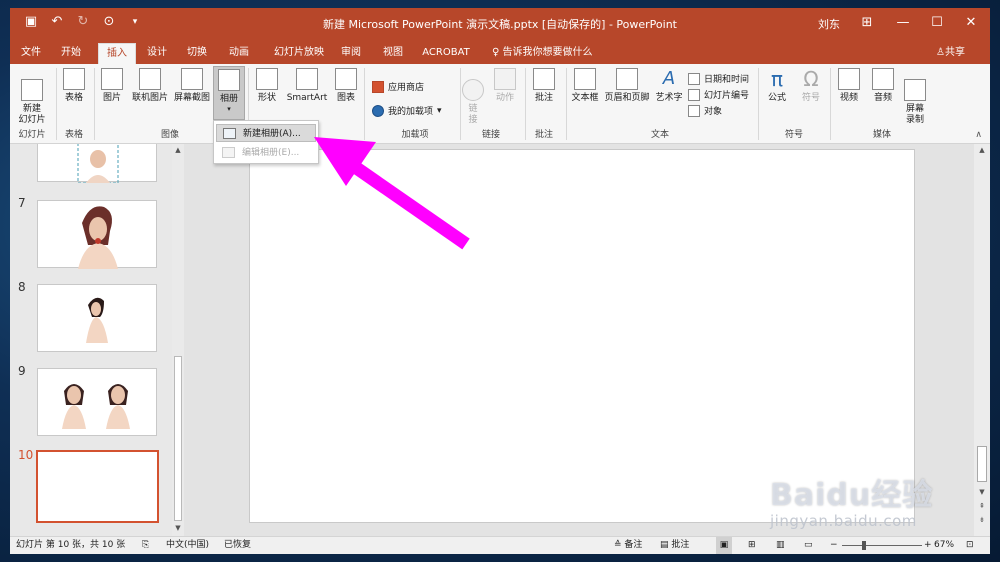  Describe the element at coordinates (351, 53) in the screenshot. I see `tab-review: 审阅` at that location.